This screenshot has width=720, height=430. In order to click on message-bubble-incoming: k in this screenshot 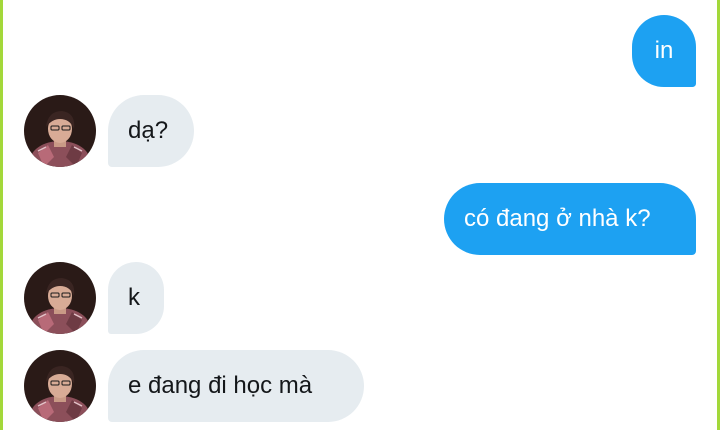, I will do `click(136, 298)`.